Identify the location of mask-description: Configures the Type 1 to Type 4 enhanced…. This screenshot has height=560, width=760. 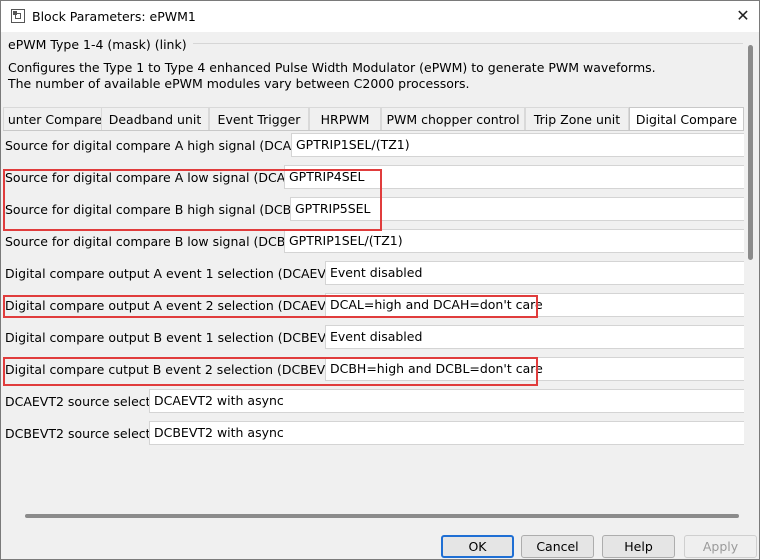
(332, 76).